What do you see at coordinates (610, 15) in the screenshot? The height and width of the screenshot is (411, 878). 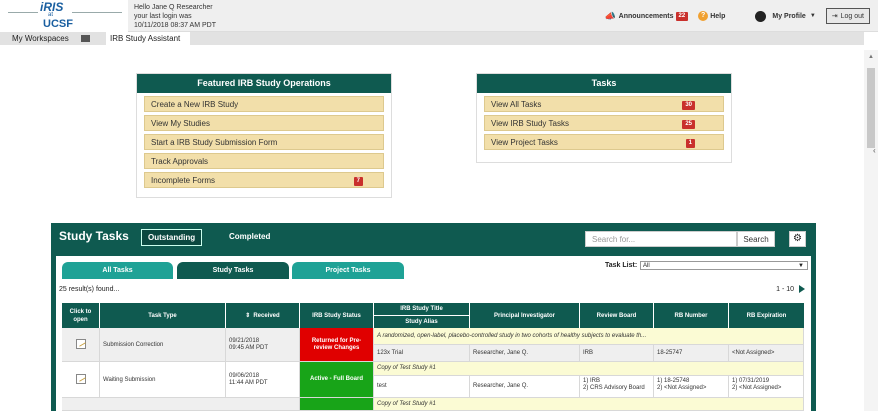 I see `megaphone-icon: 📣` at bounding box center [610, 15].